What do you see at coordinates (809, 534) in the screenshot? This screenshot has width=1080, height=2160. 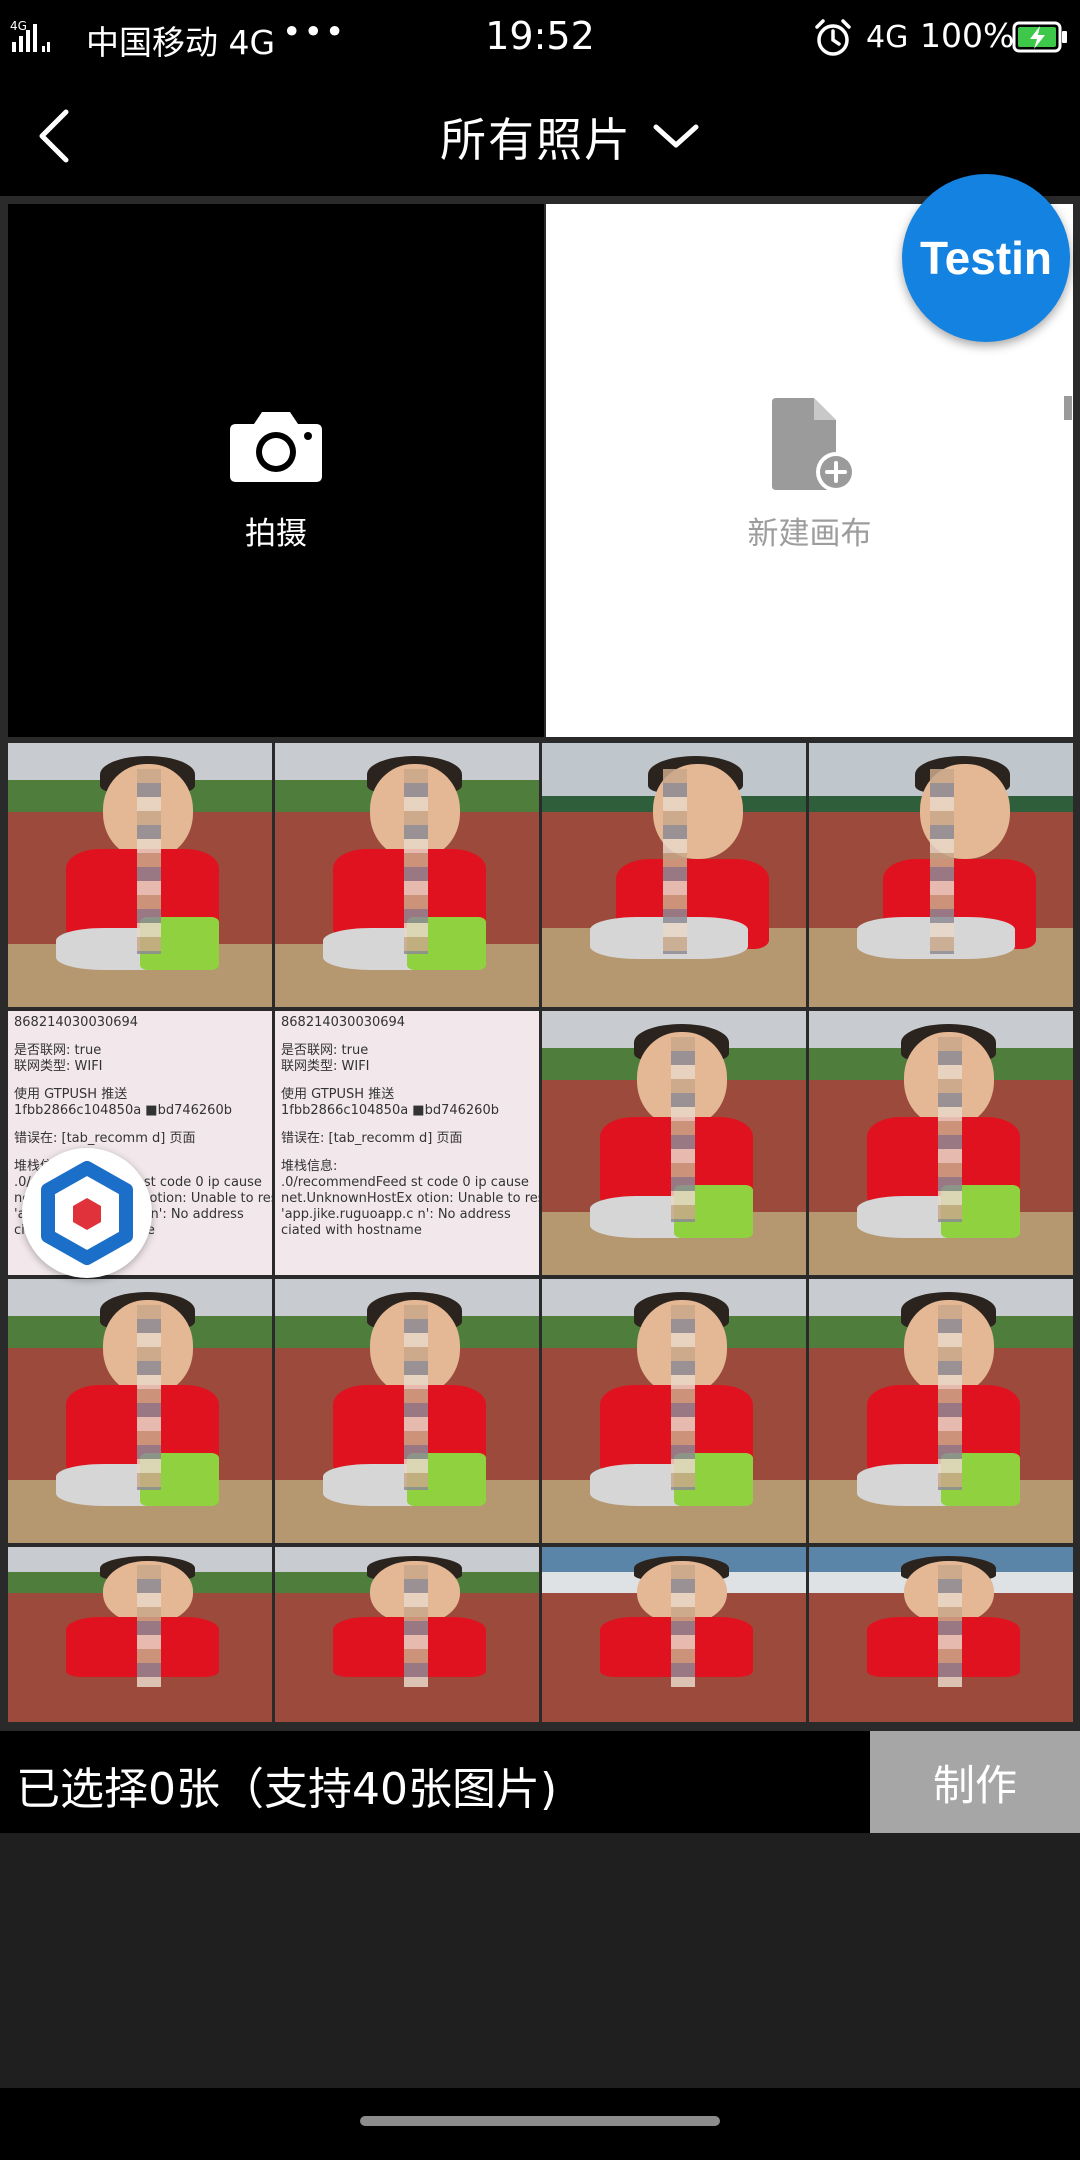 I see `new-canvas-label: 新建画布` at bounding box center [809, 534].